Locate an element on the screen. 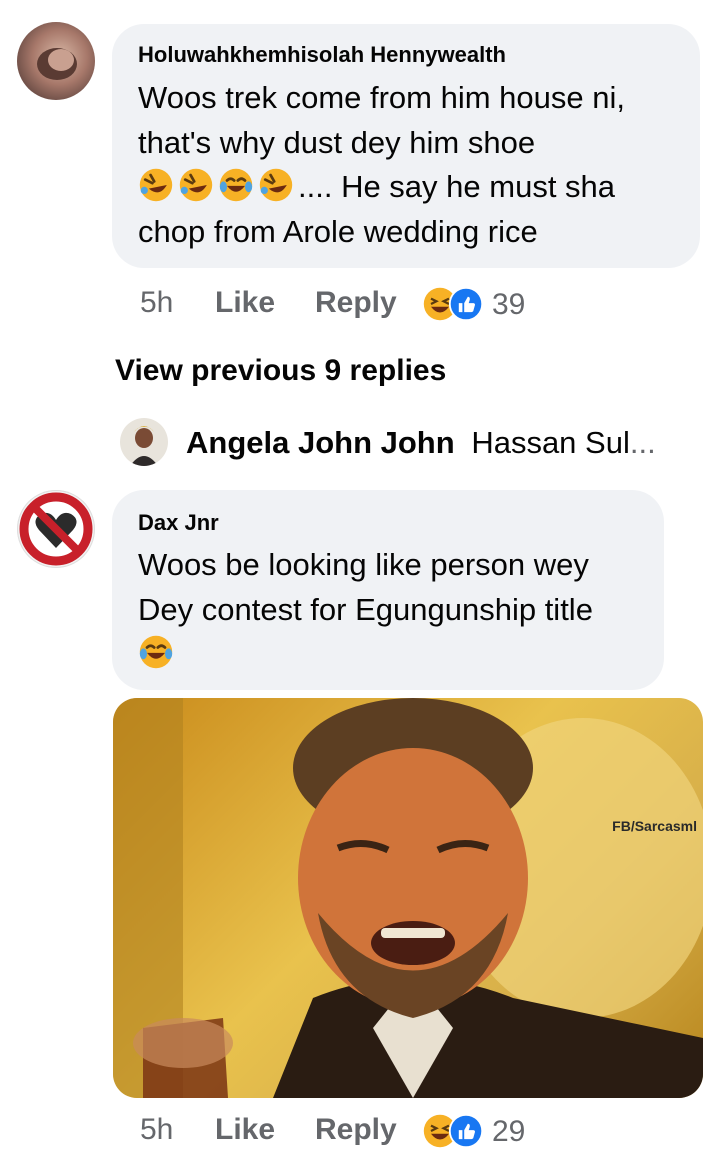 The image size is (720, 1175). comment-text-line: .... He say he must sha is located at coordinates (376, 186).